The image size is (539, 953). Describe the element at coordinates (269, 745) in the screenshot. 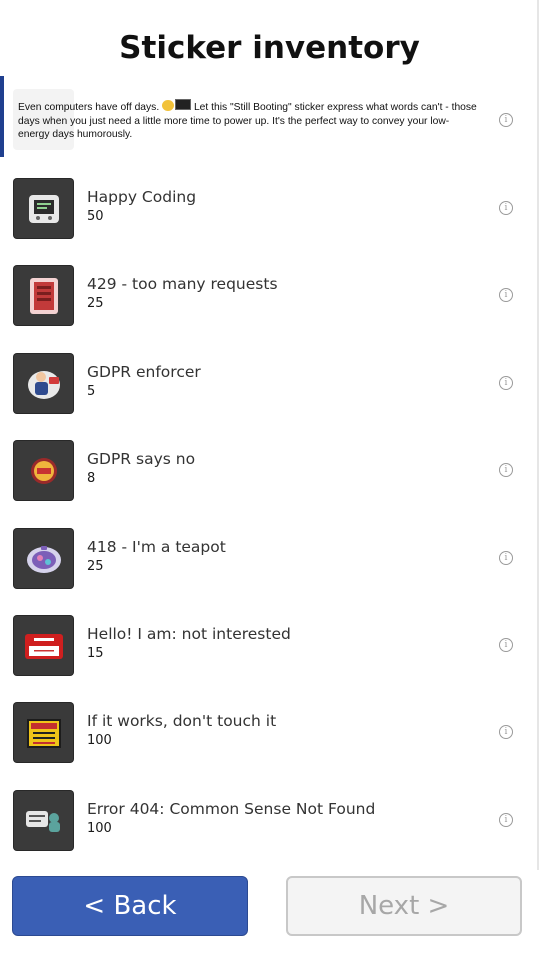

I see `list-item: If it works, don't touch it 100 i` at that location.